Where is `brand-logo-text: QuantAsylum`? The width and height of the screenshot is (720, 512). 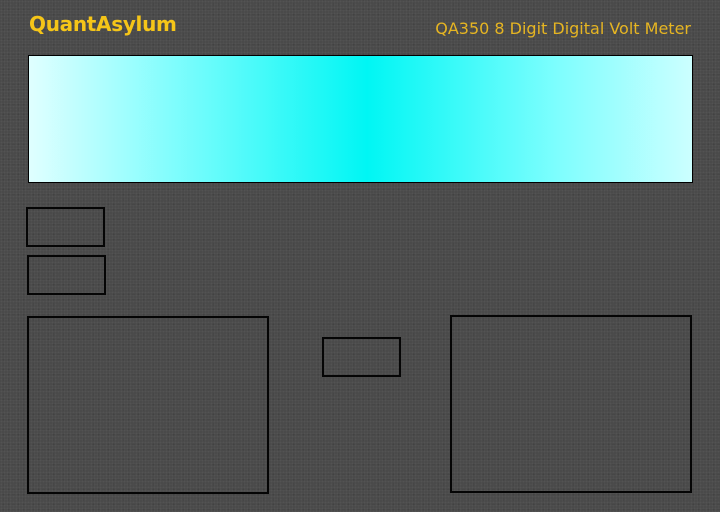 brand-logo-text: QuantAsylum is located at coordinates (103, 24).